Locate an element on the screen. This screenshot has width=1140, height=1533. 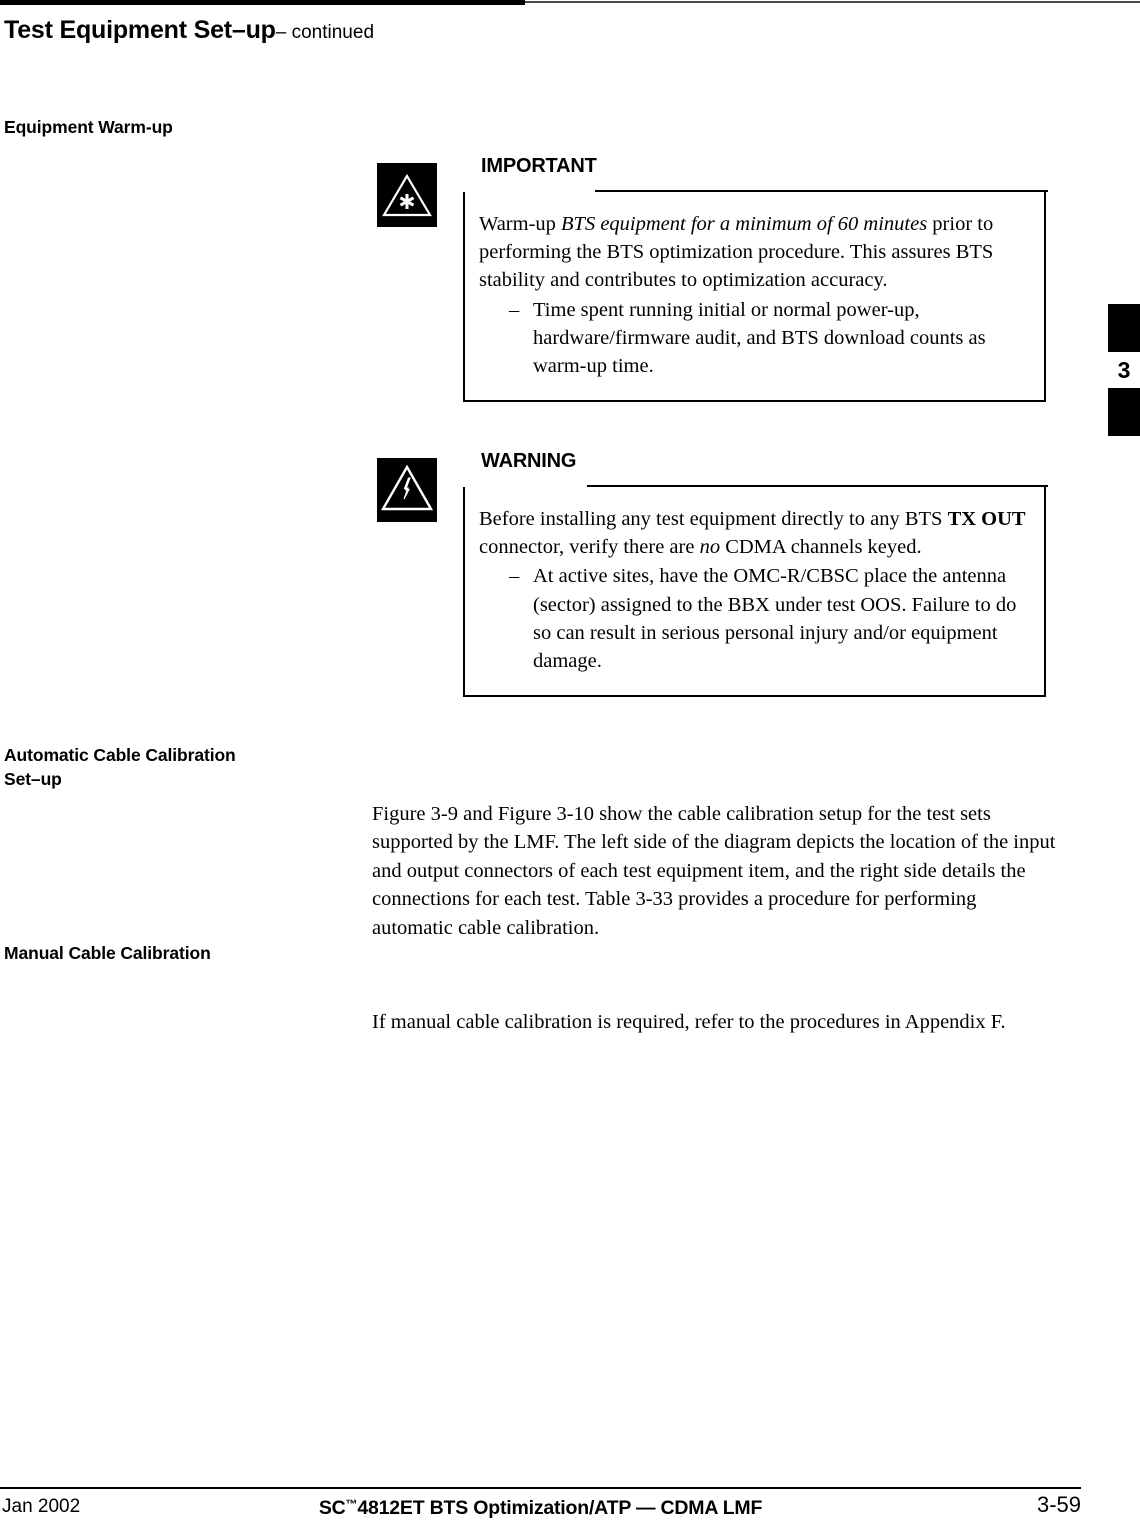
chapter-tab-number: 3 is located at coordinates (1124, 370).